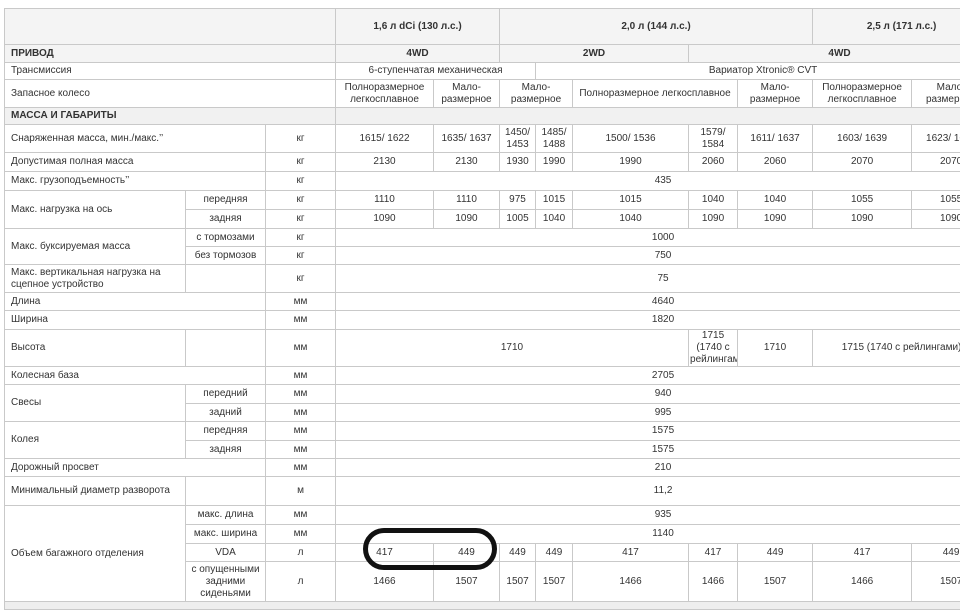 This screenshot has height=610, width=960. I want to click on section-blank, so click(648, 116).